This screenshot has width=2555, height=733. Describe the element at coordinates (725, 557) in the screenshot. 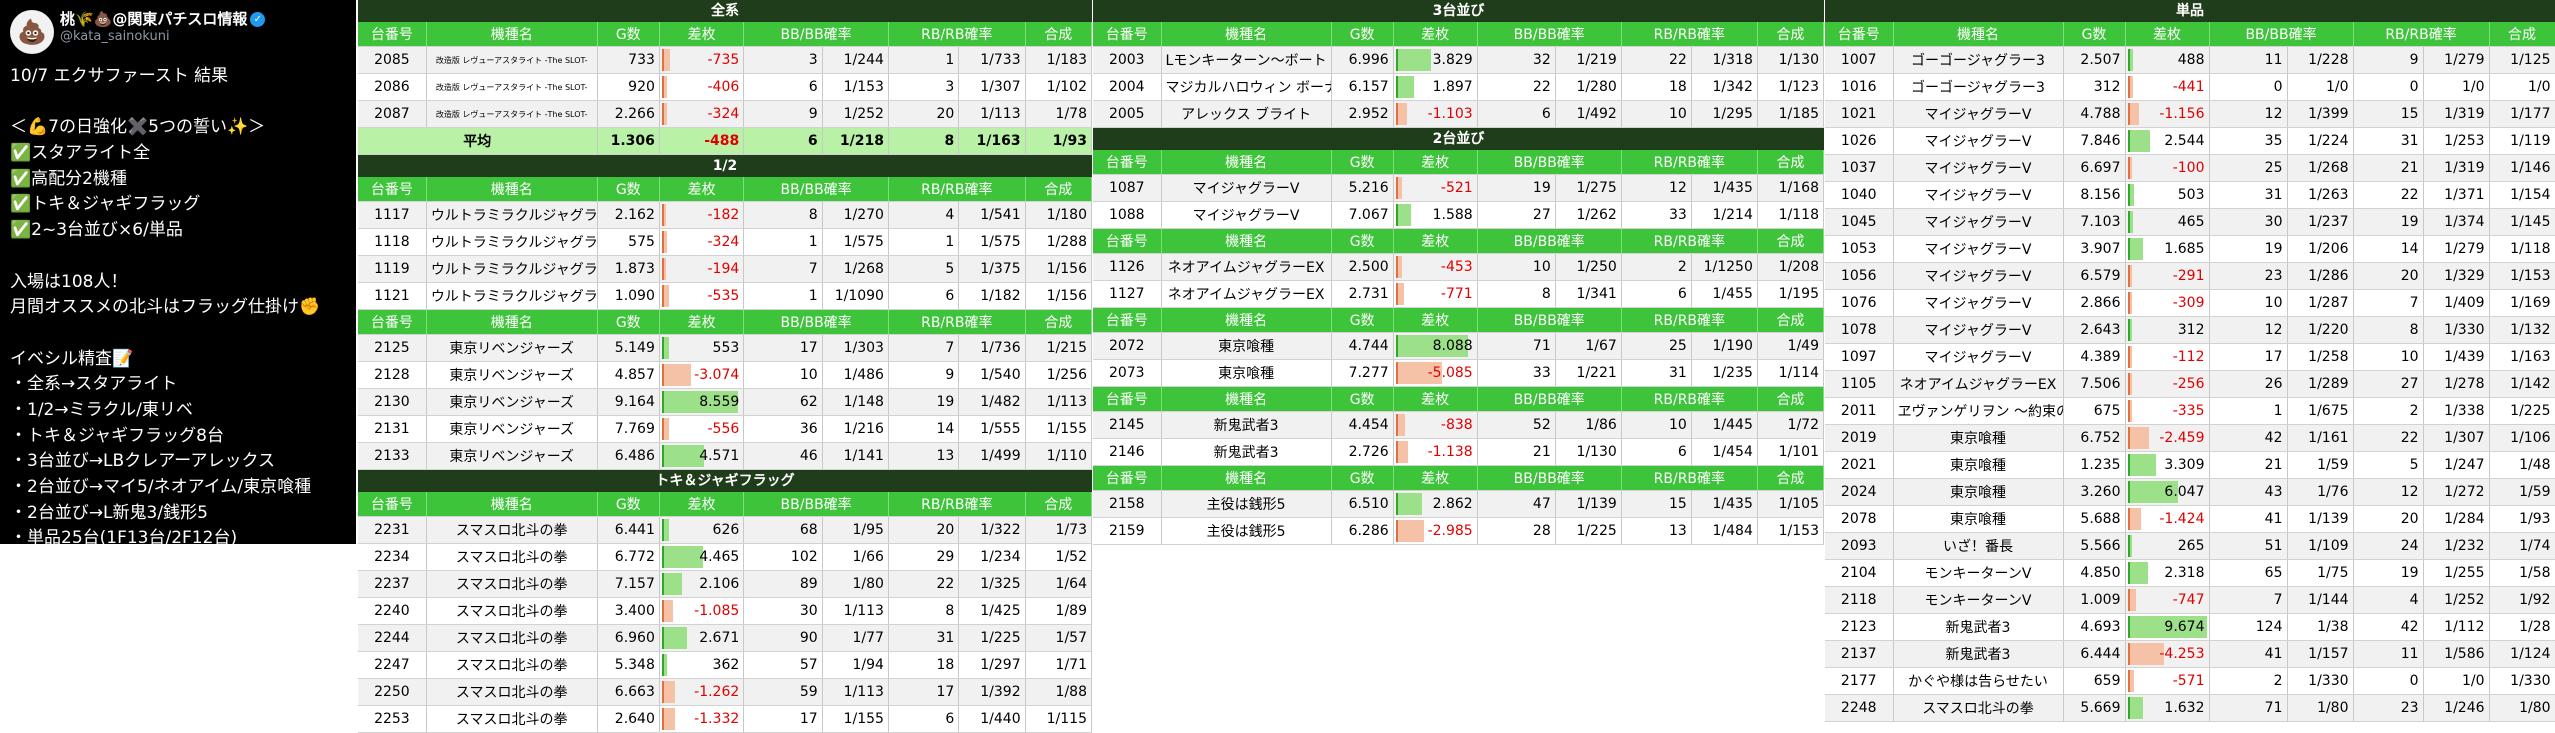

I see `table-row: 2234 スマスロ北斗の拳 6.772 4.465 102 1/66 29 1/234 1/52` at that location.